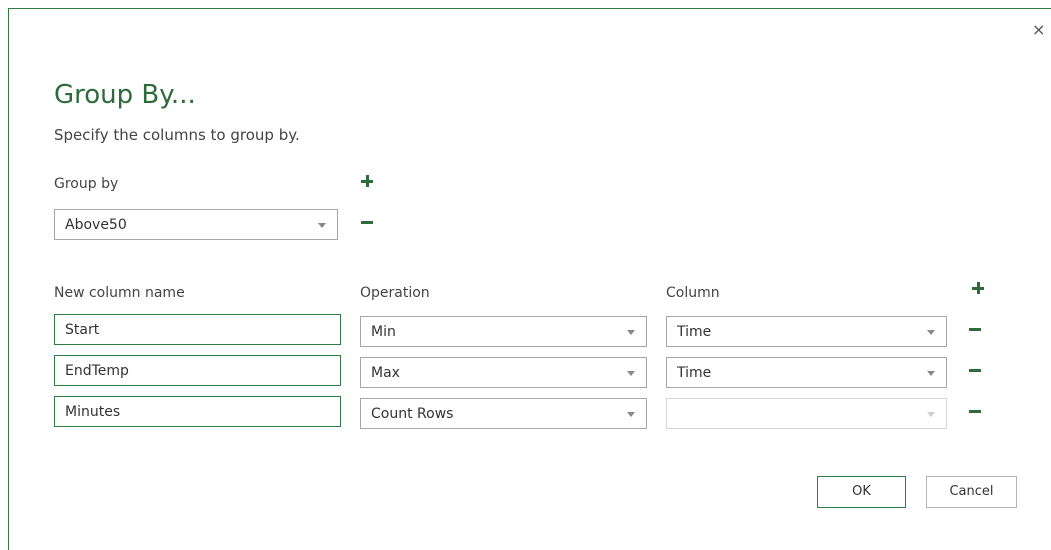 This screenshot has height=550, width=1051. I want to click on new-column-name-value: EndTemp, so click(97, 371).